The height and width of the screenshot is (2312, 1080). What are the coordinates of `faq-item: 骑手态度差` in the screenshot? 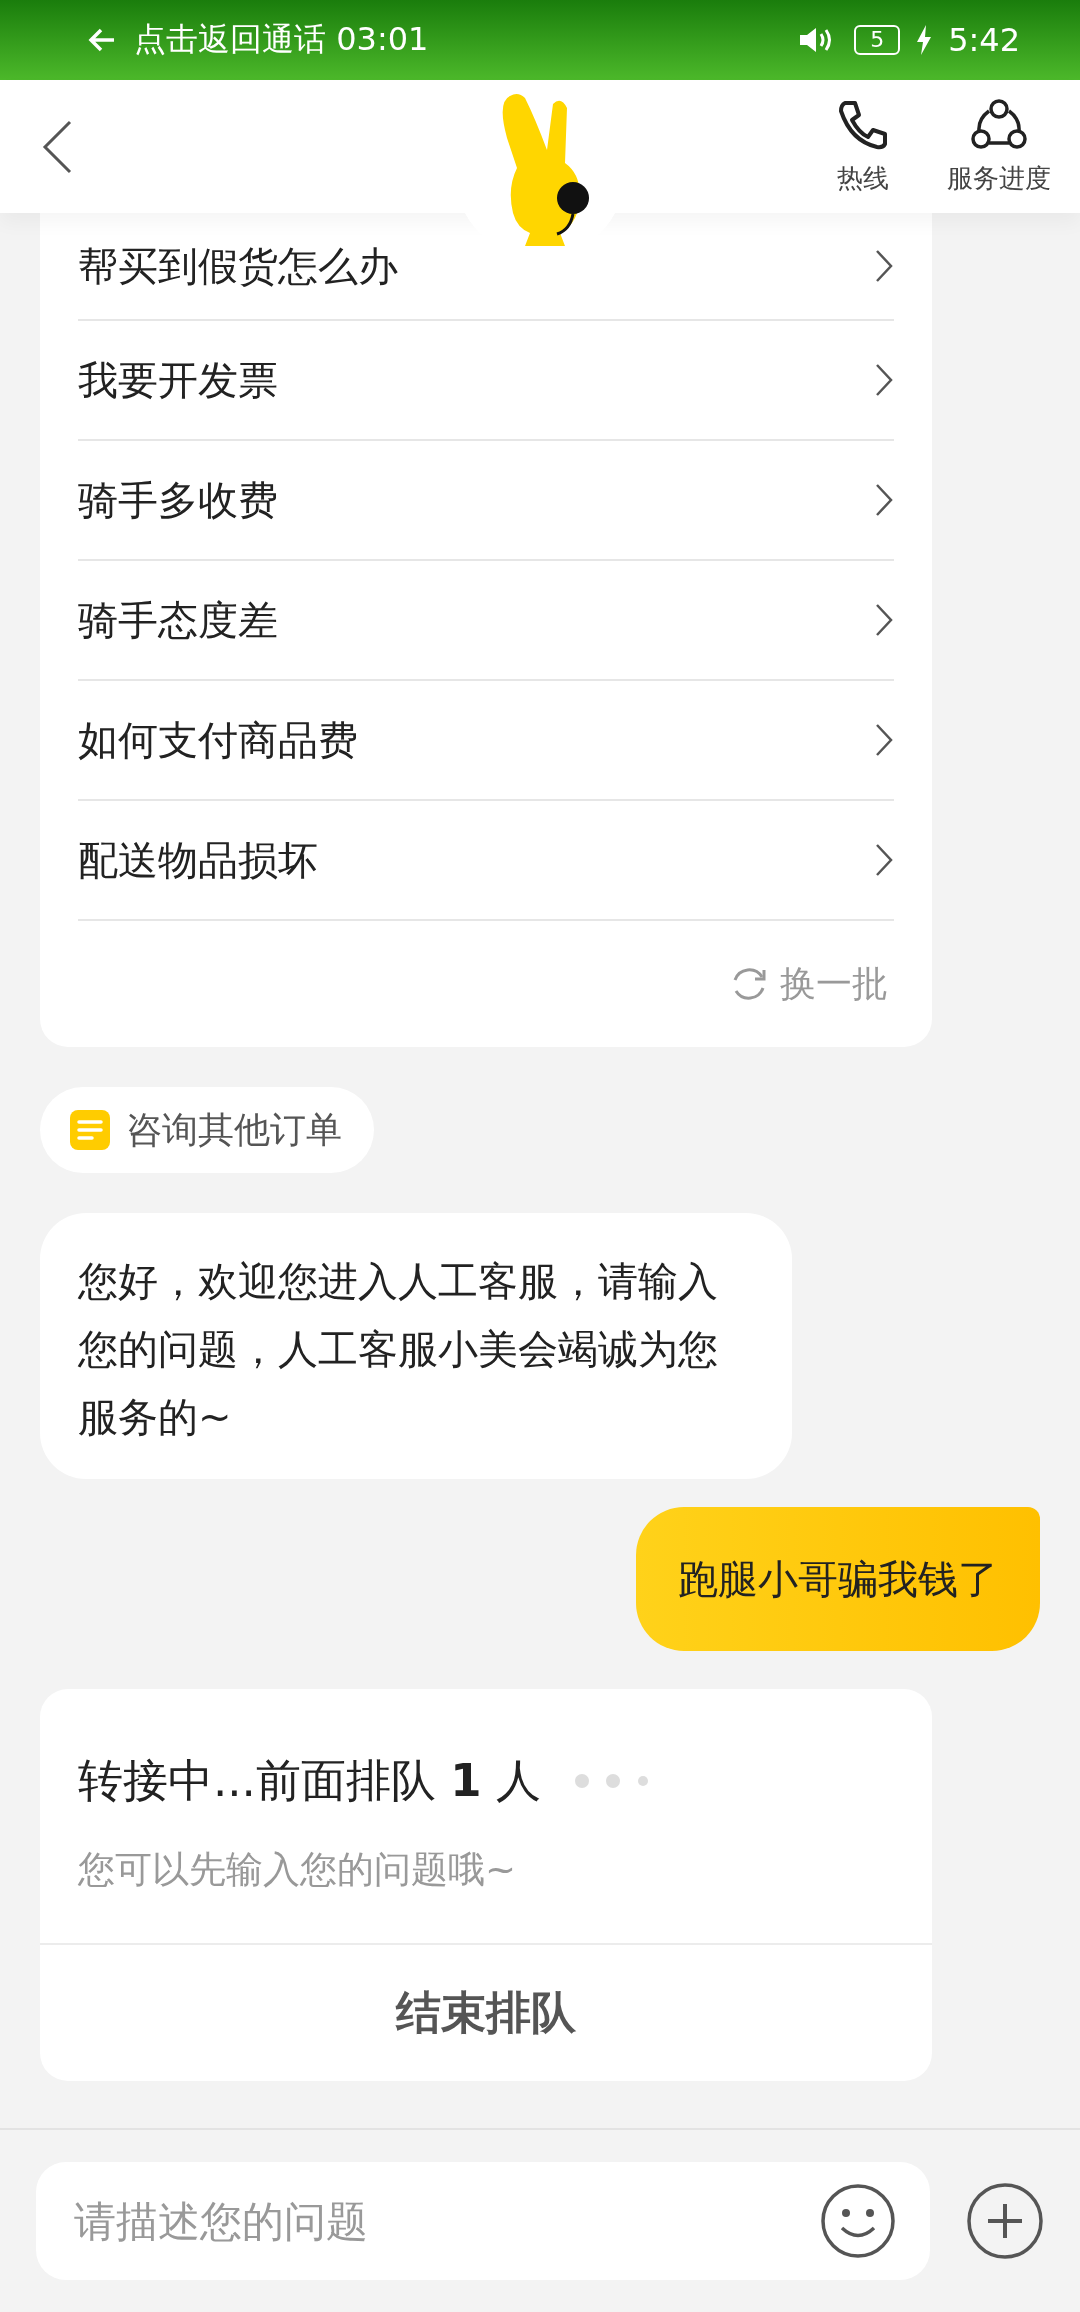 It's located at (486, 621).